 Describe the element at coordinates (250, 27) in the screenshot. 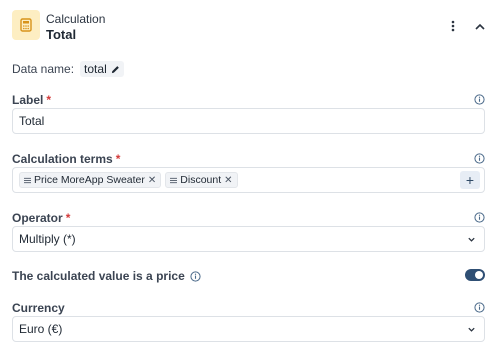

I see `widget-header: Calculation Total` at that location.